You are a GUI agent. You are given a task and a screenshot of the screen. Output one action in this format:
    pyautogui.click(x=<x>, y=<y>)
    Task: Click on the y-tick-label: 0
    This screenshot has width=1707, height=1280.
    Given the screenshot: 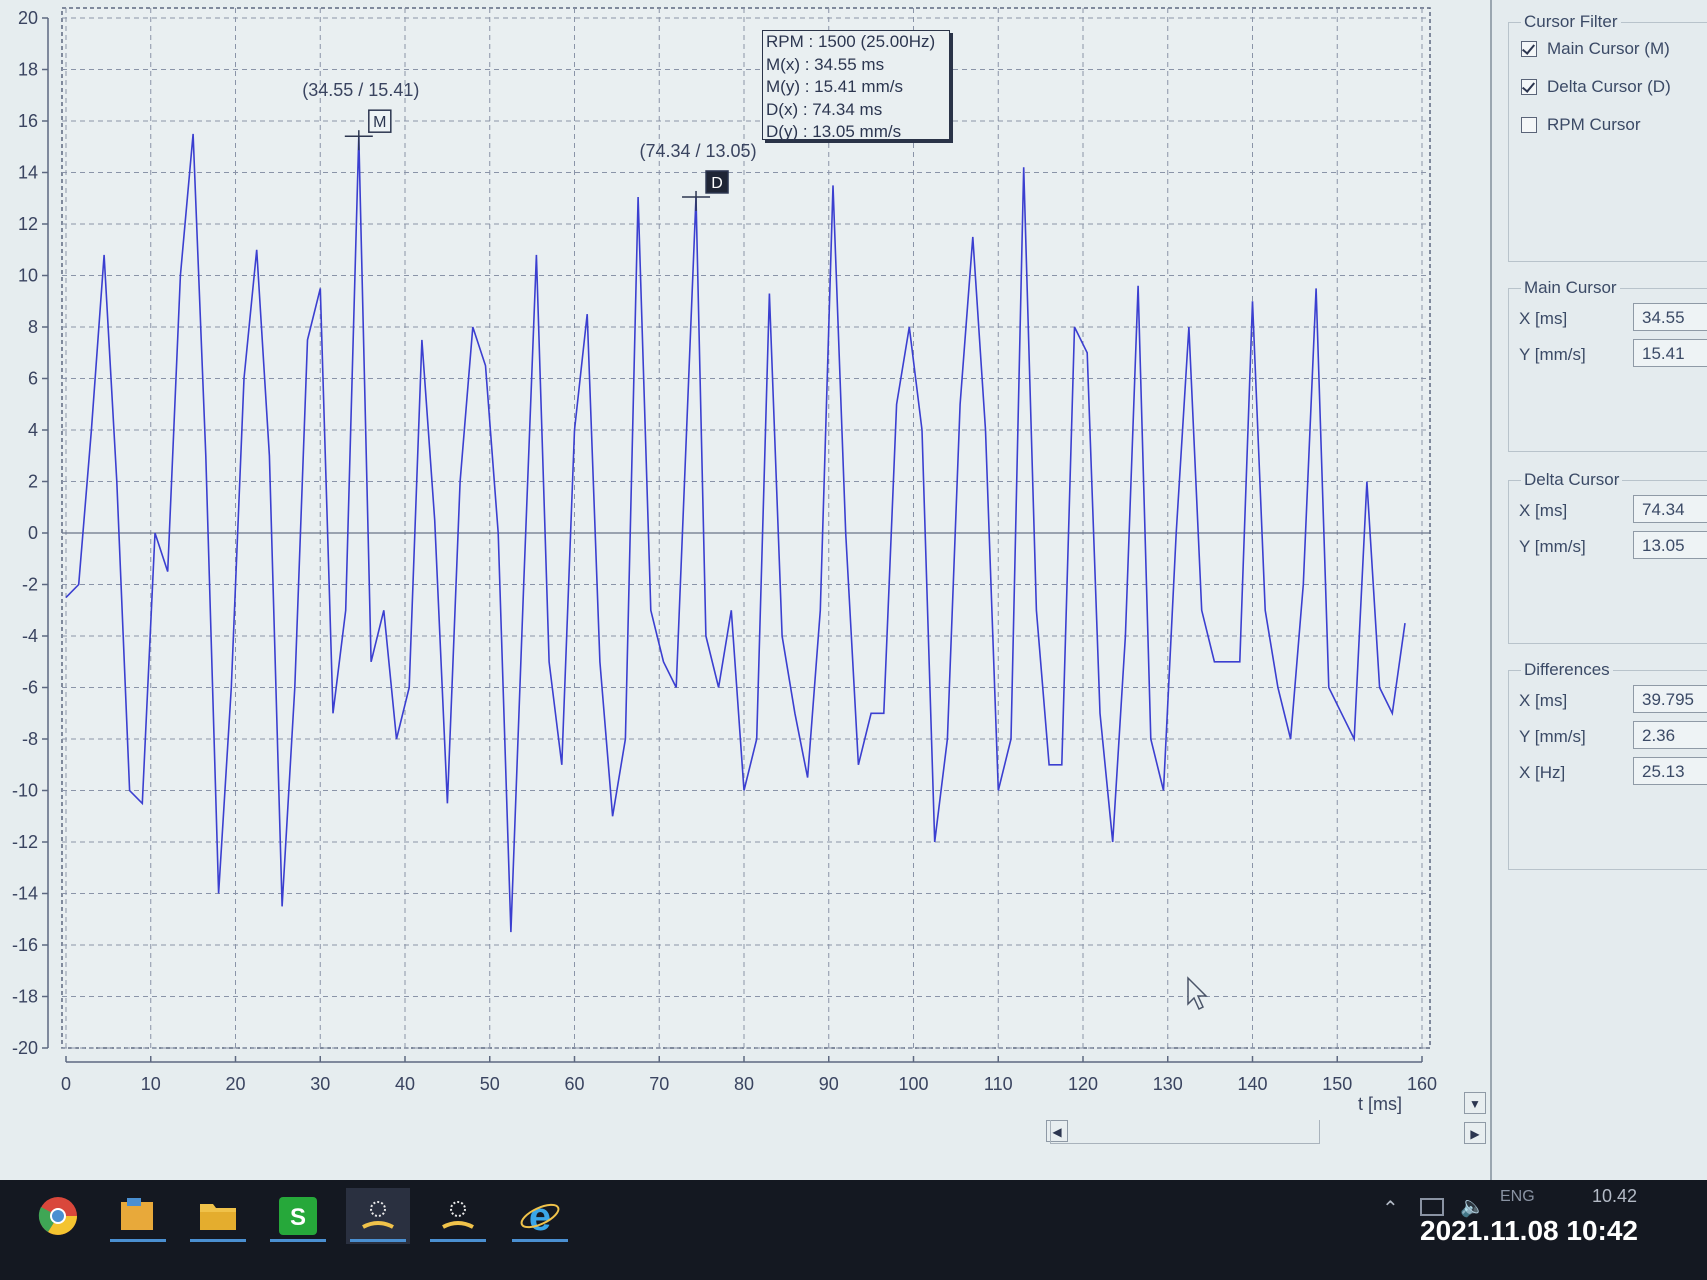 What is the action you would take?
    pyautogui.click(x=33, y=533)
    